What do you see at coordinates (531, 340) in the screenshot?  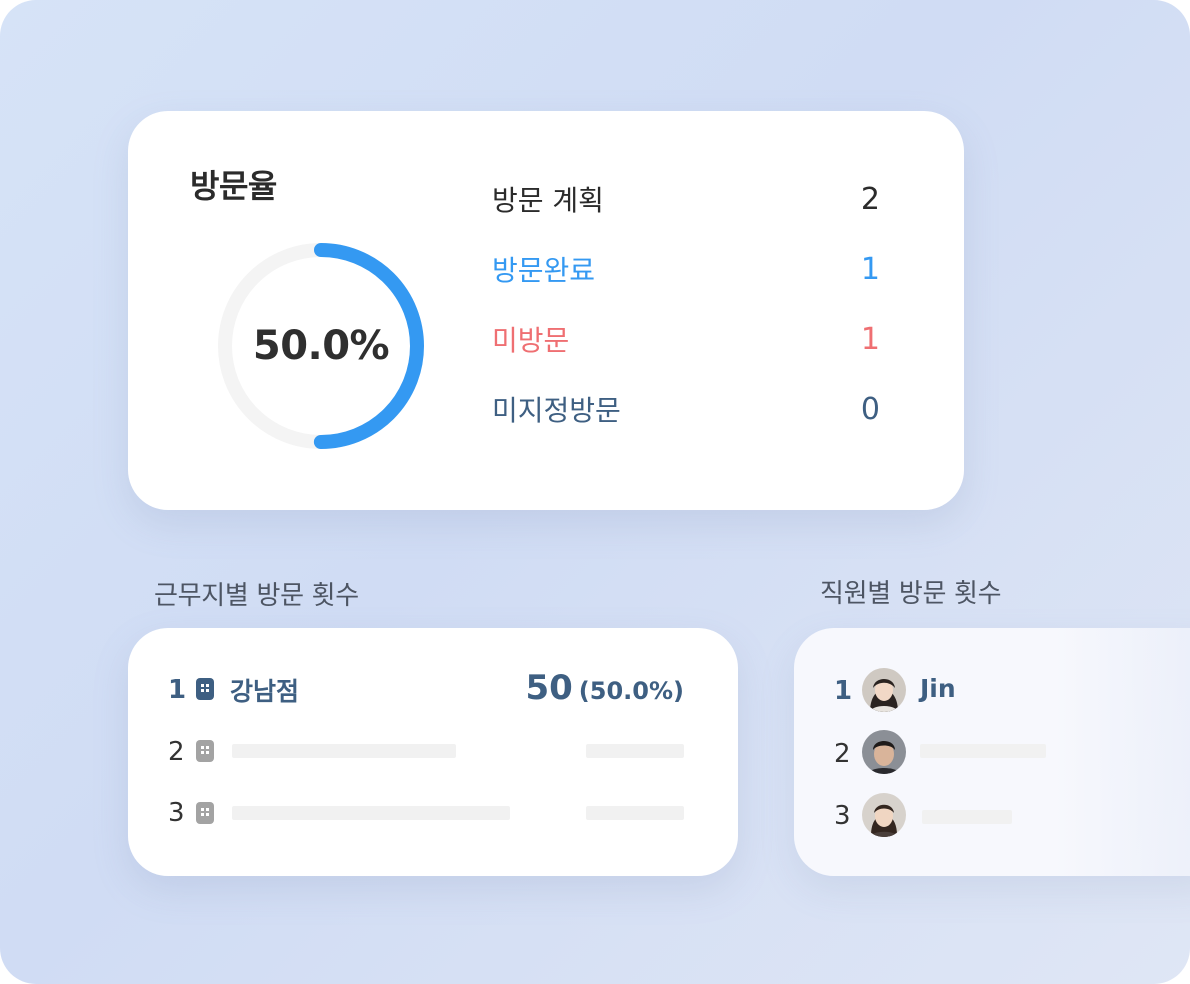 I see `stat-label-missed: 미방문` at bounding box center [531, 340].